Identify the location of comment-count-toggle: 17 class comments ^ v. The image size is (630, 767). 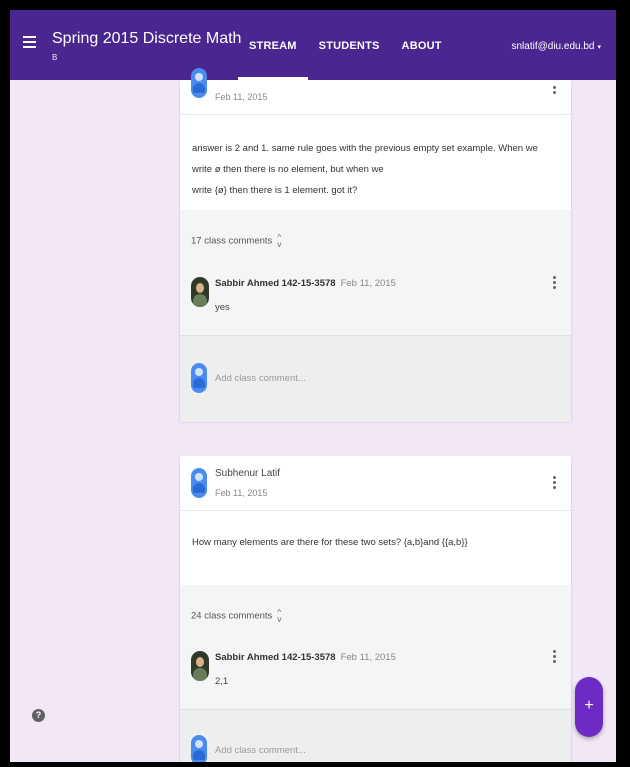
(236, 241).